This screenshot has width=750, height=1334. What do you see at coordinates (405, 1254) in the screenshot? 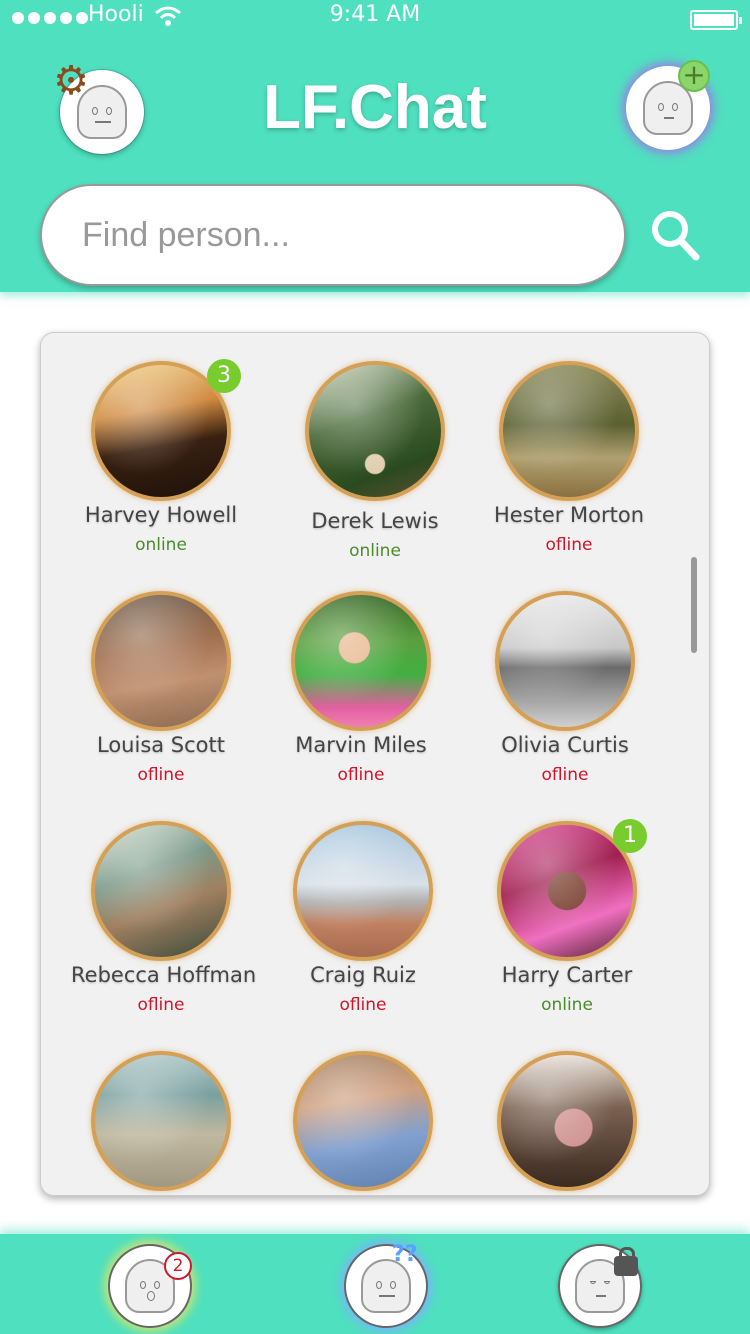
I see `help-icon: ??` at bounding box center [405, 1254].